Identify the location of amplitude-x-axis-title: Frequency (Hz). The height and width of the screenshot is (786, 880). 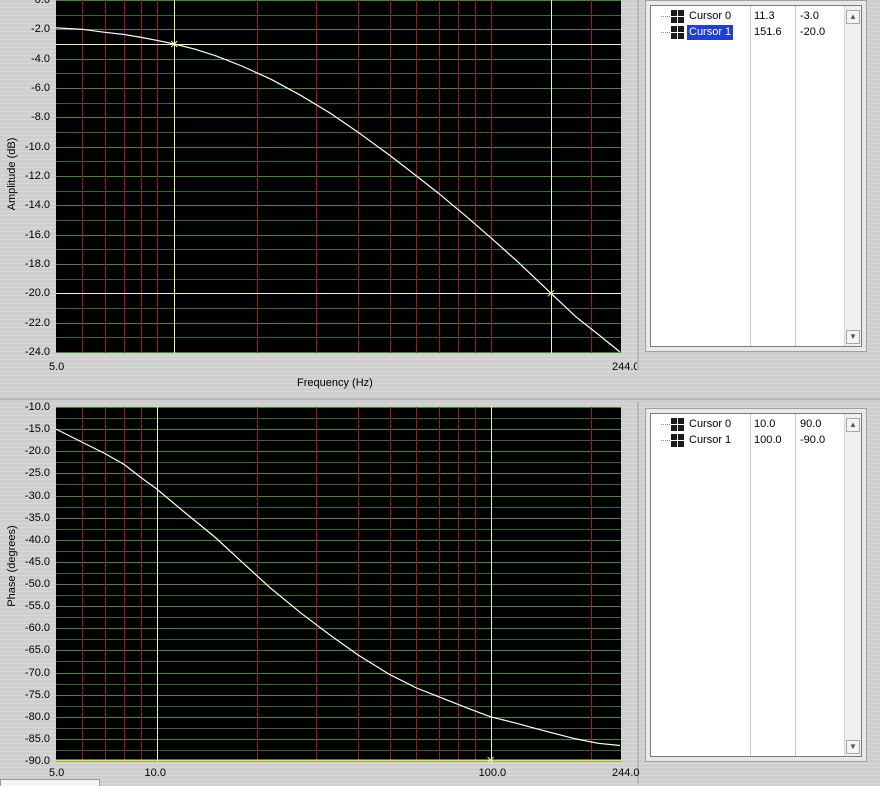
(335, 383).